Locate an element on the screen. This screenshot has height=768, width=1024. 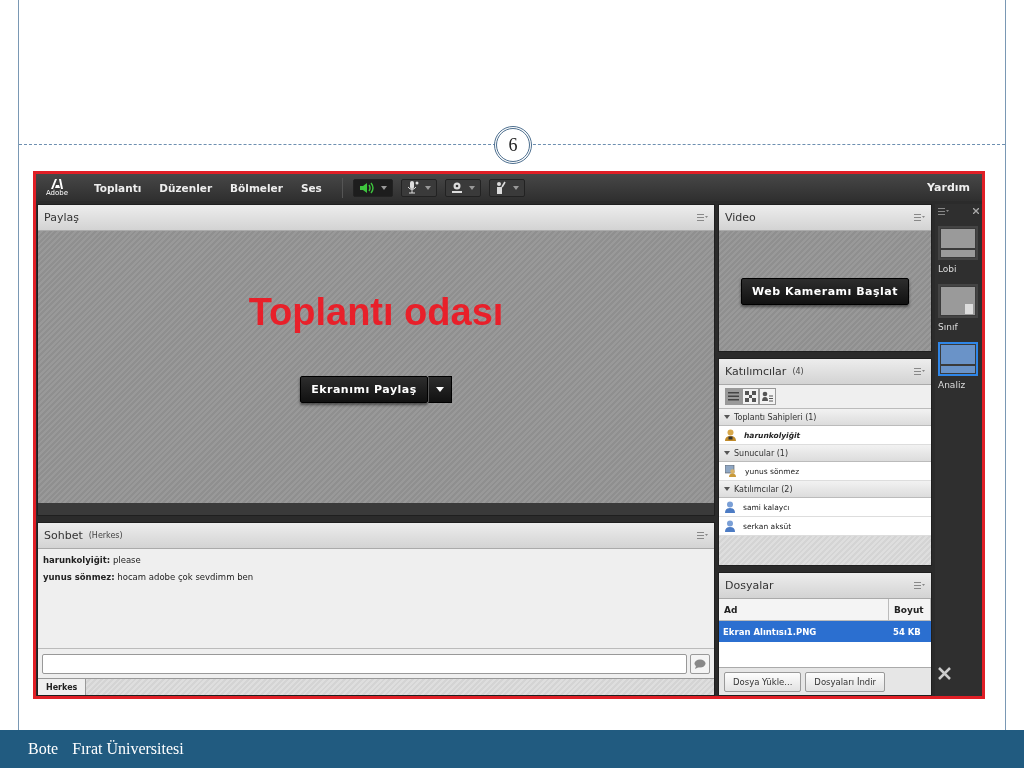
speech-bubble-icon is located at coordinates (700, 663).